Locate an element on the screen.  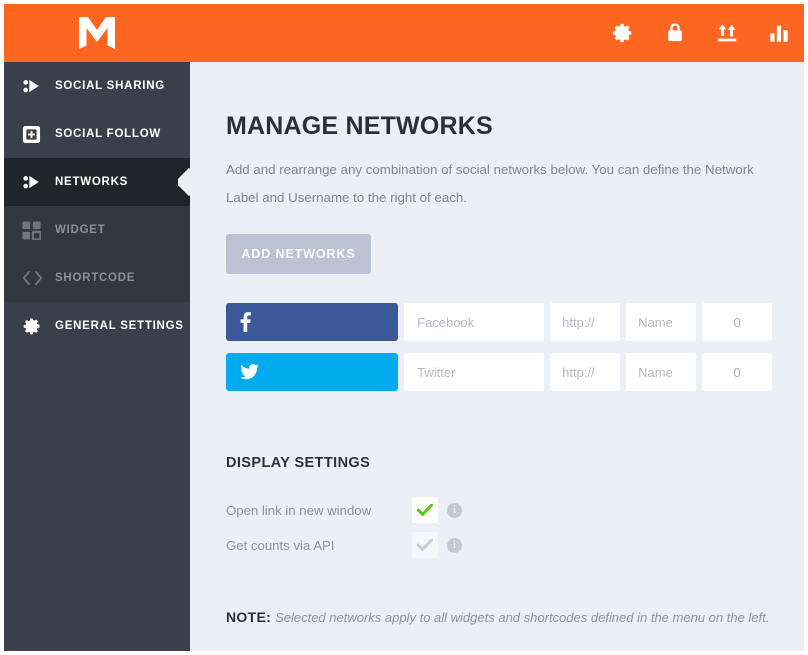
sidebar-item-networks: NETWORKS is located at coordinates (97, 182).